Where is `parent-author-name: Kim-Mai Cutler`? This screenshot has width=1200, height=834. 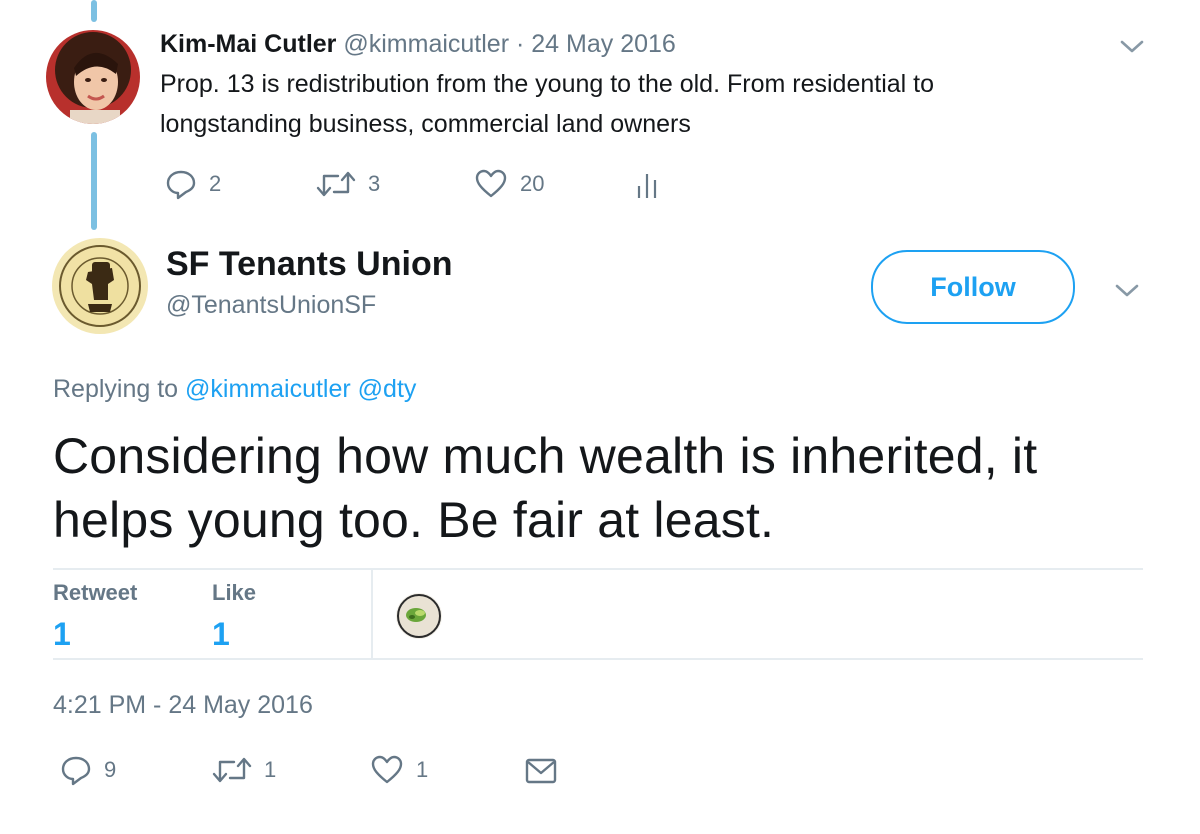 parent-author-name: Kim-Mai Cutler is located at coordinates (248, 44).